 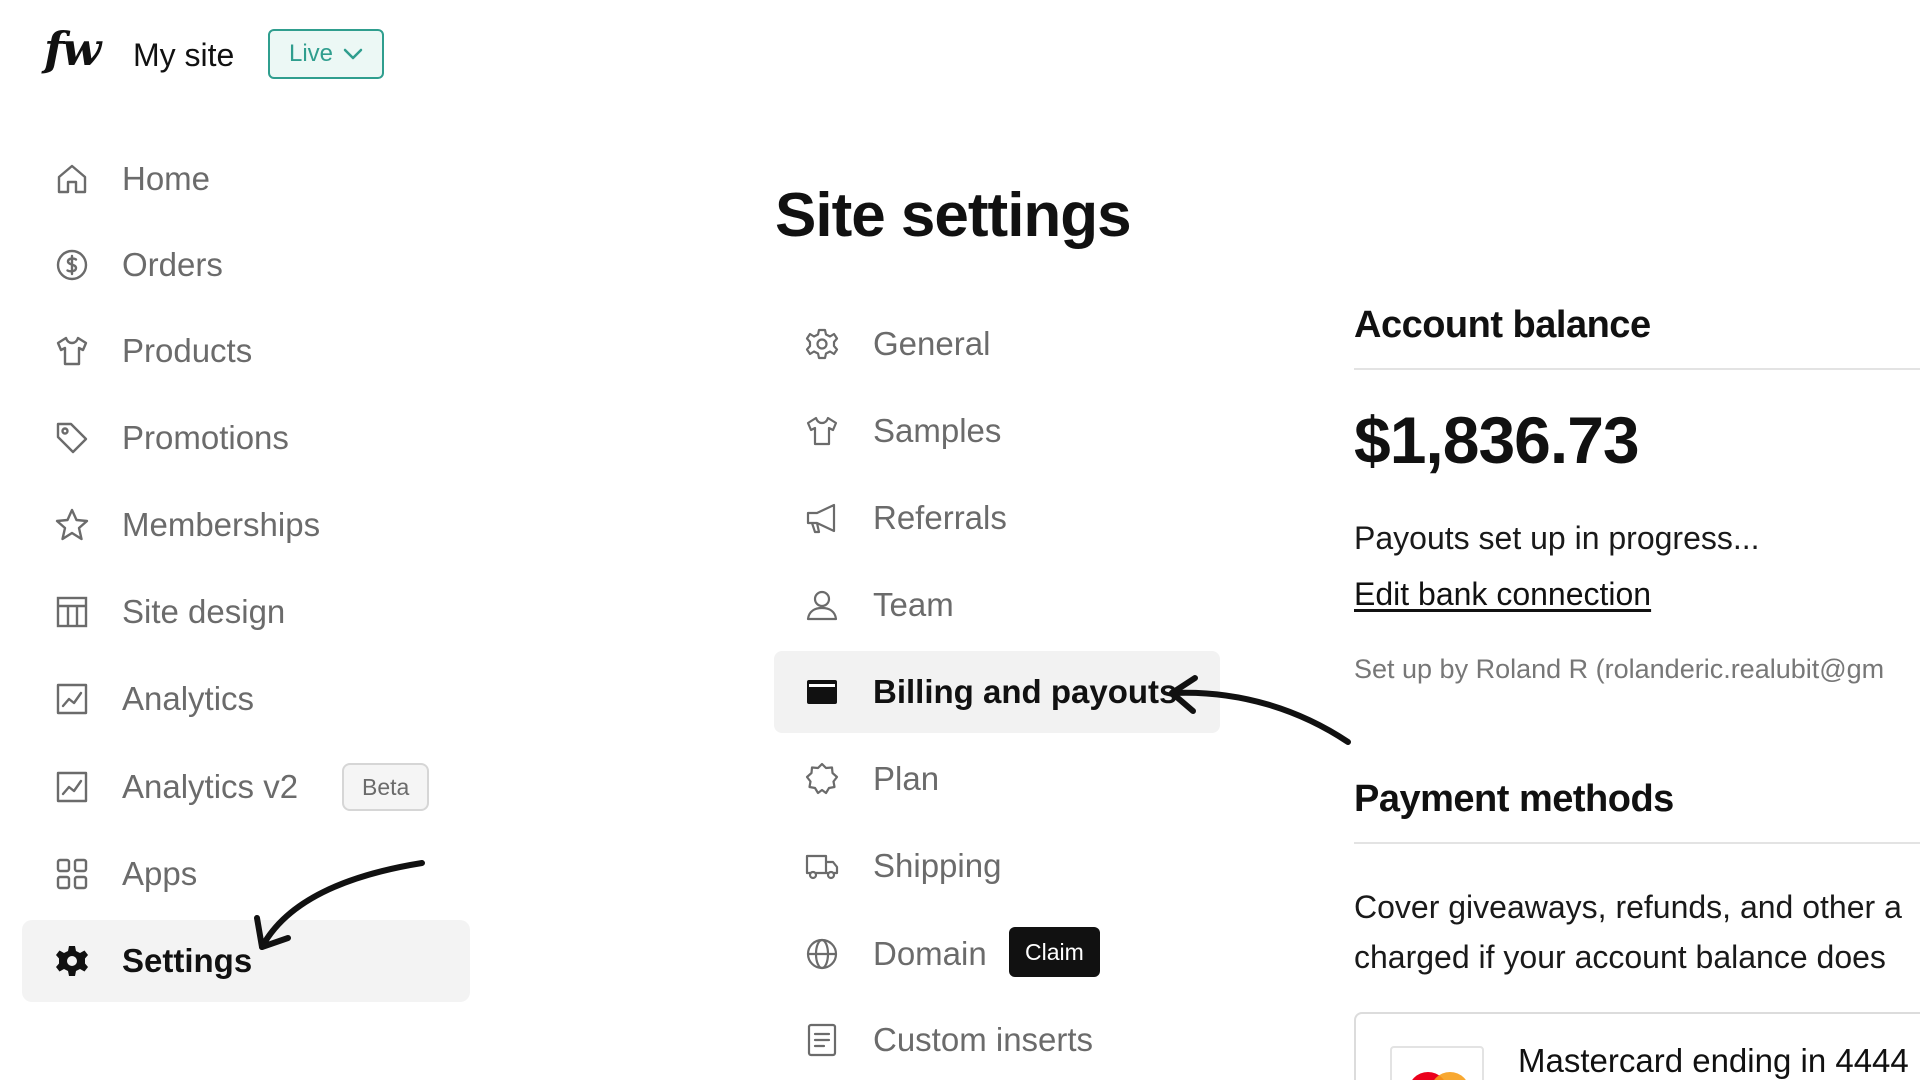 I want to click on arrow-to-billing-icon, so click(x=1260, y=710).